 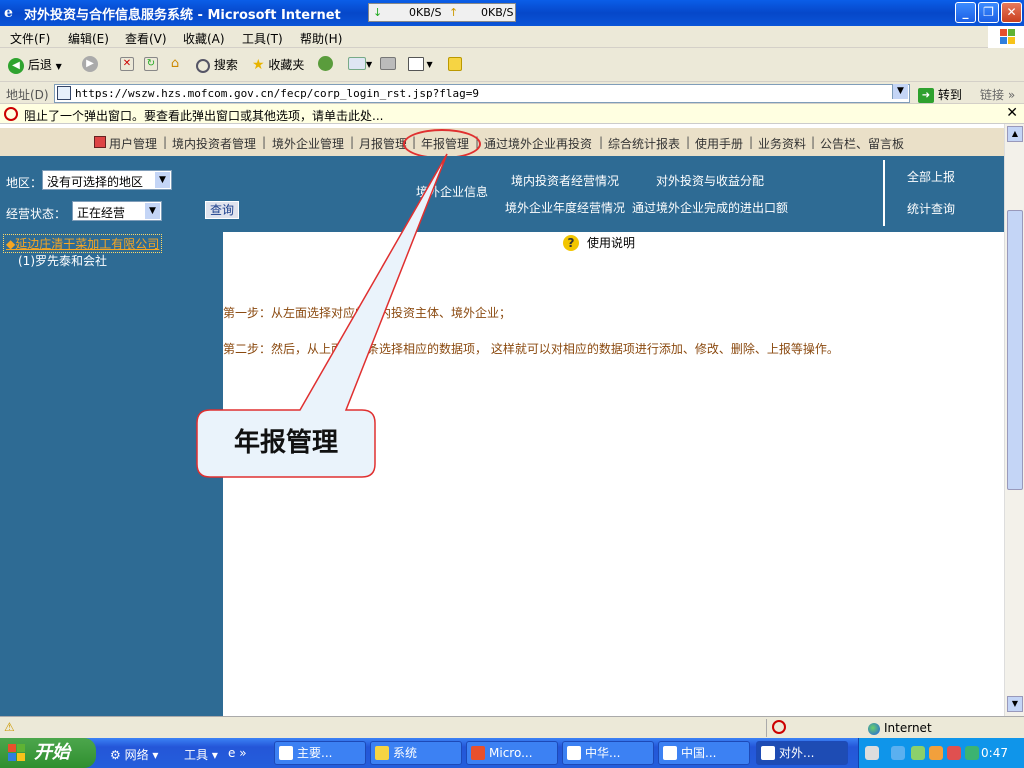 I want to click on tray-arrow-icon, so click(x=898, y=753).